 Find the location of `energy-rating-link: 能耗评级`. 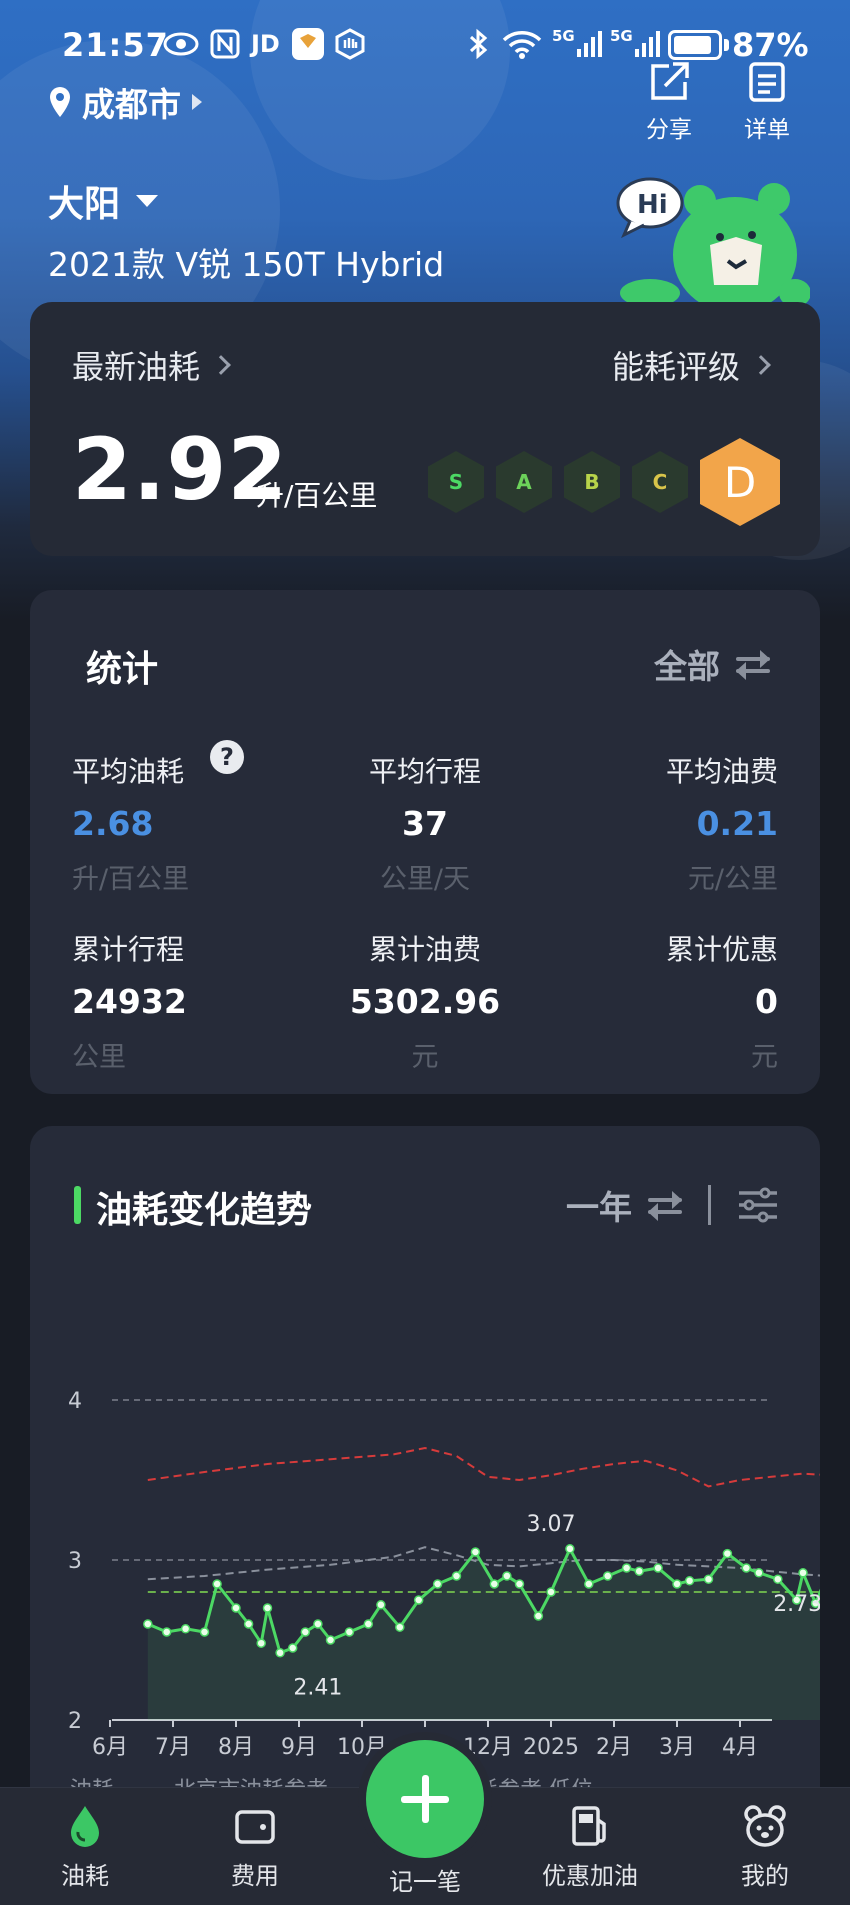

energy-rating-link: 能耗评级 is located at coordinates (691, 365).